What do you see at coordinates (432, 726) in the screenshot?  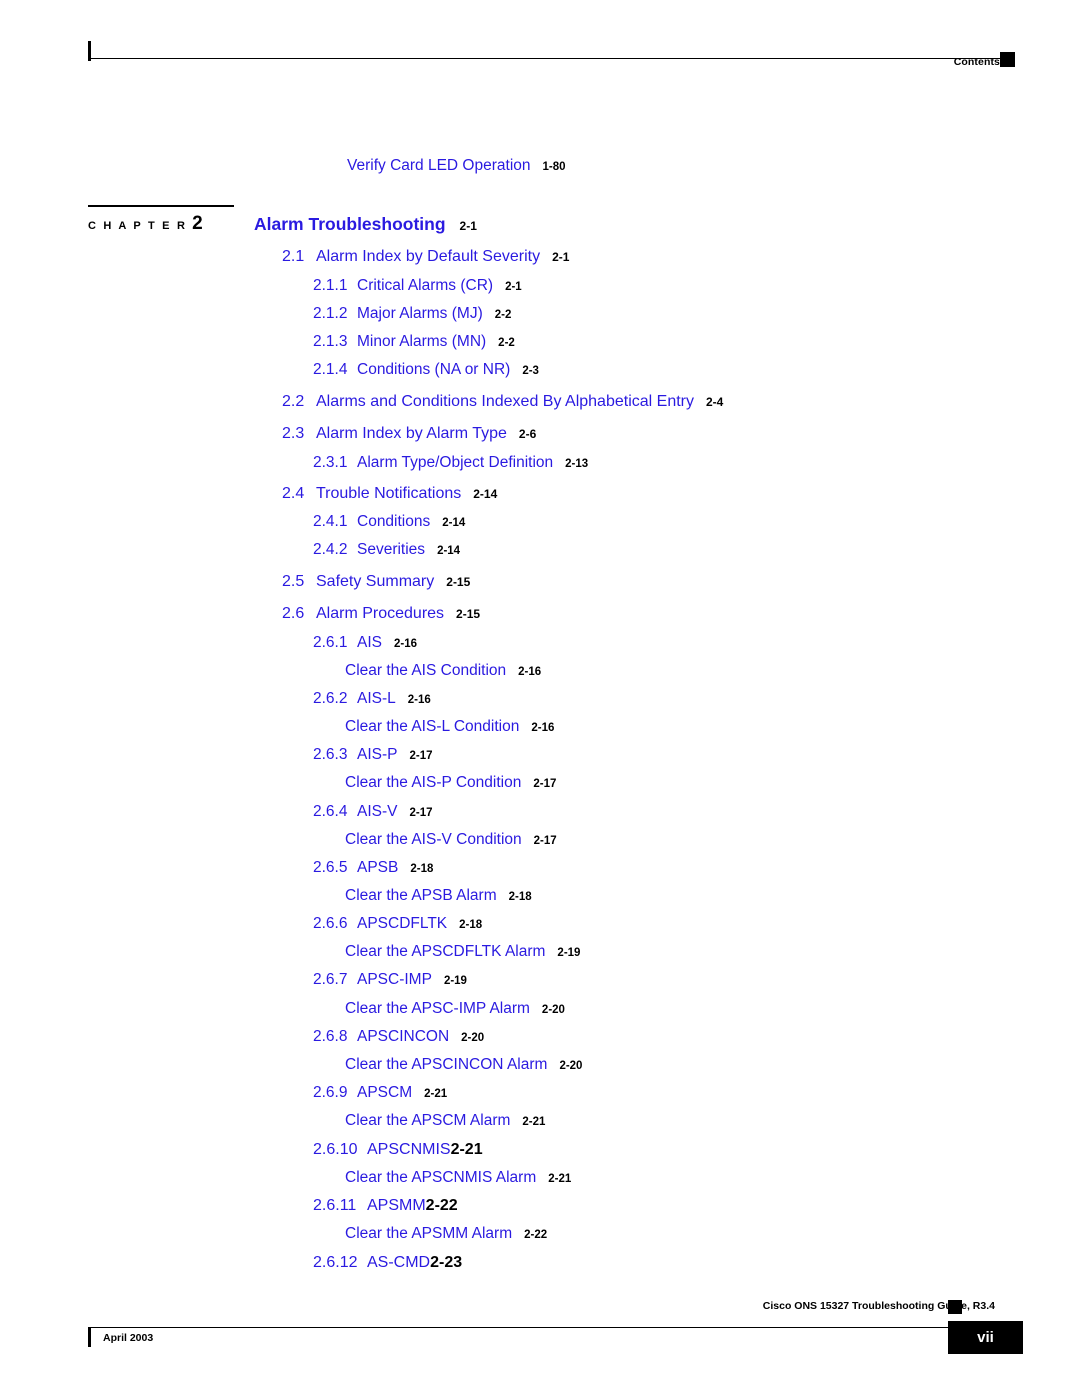 I see `toc-entry-title: Clear the AIS-L Condition` at bounding box center [432, 726].